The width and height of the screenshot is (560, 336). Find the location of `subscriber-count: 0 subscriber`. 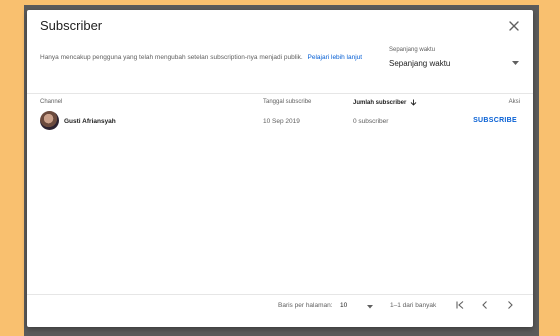

subscriber-count: 0 subscriber is located at coordinates (371, 121).